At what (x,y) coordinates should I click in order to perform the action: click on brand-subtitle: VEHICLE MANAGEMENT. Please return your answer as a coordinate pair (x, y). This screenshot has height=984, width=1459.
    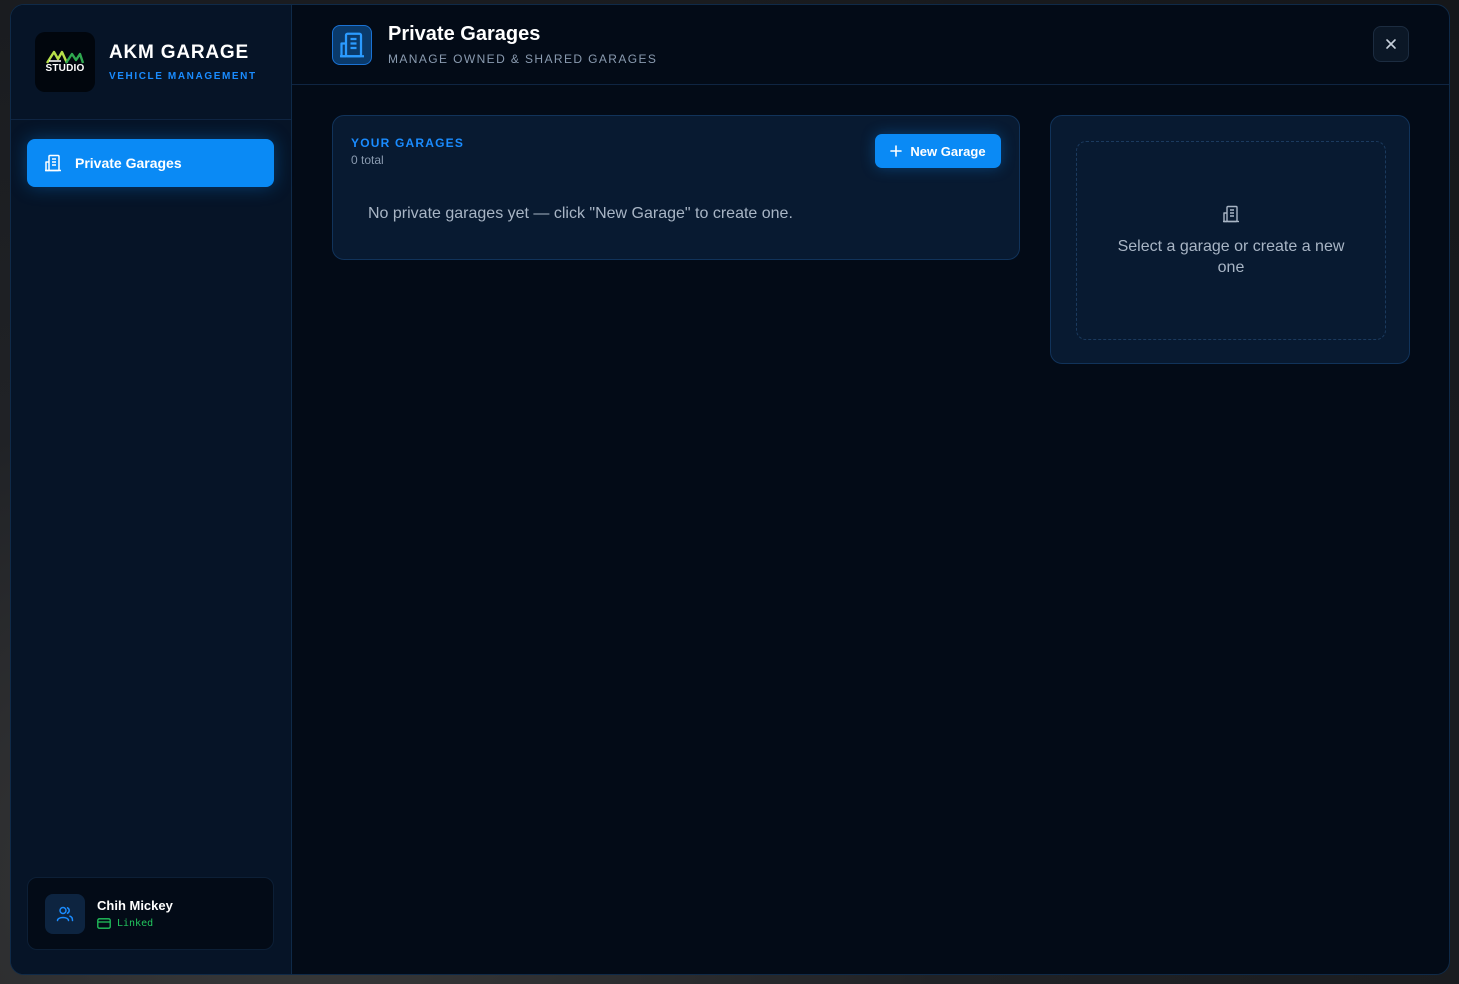
    Looking at the image, I should click on (183, 76).